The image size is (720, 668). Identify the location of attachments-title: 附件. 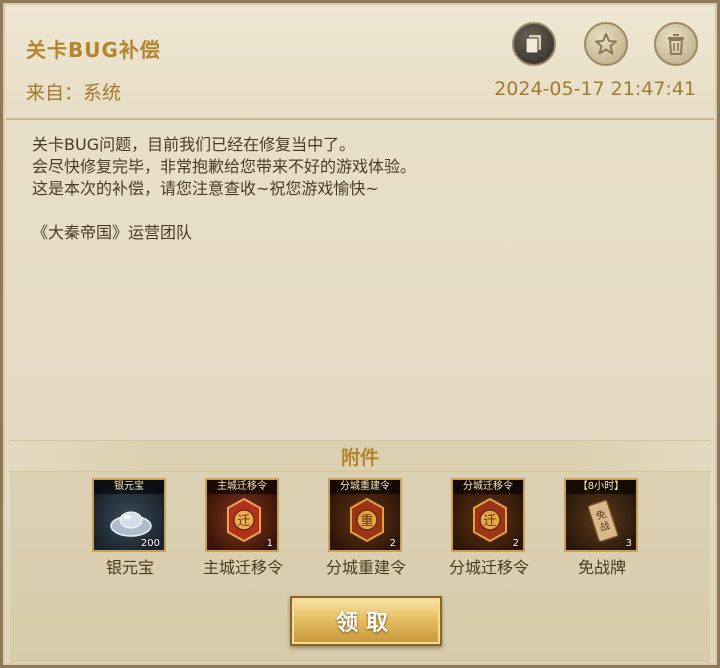
(359, 458).